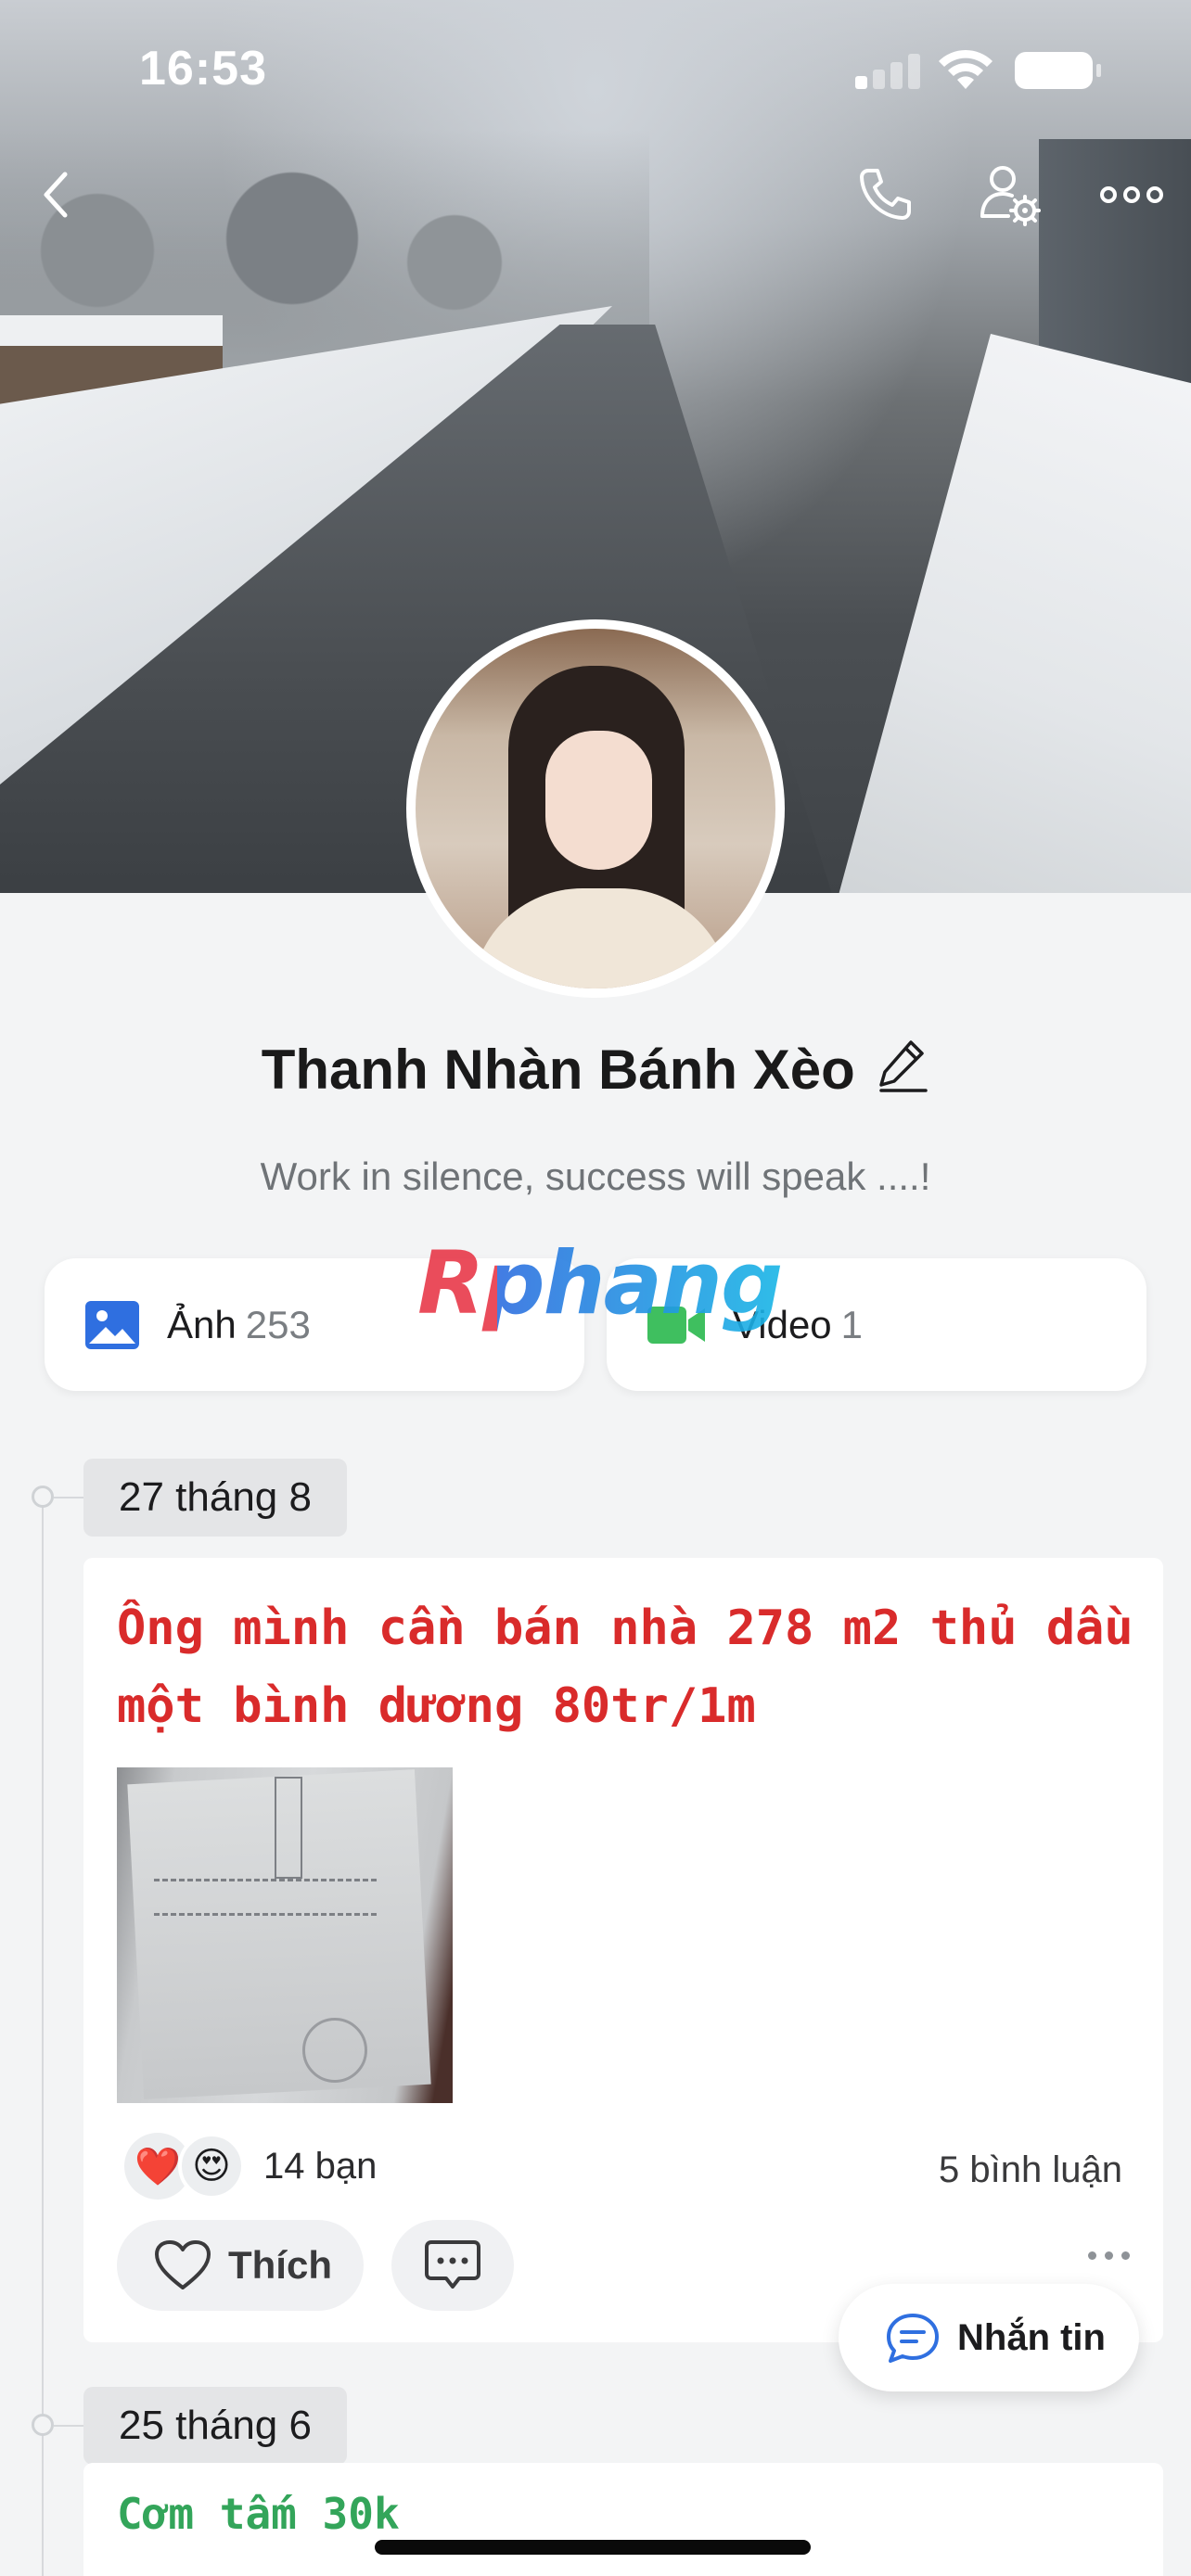 Image resolution: width=1191 pixels, height=2576 pixels. What do you see at coordinates (203, 69) in the screenshot?
I see `status-time: 16:53` at bounding box center [203, 69].